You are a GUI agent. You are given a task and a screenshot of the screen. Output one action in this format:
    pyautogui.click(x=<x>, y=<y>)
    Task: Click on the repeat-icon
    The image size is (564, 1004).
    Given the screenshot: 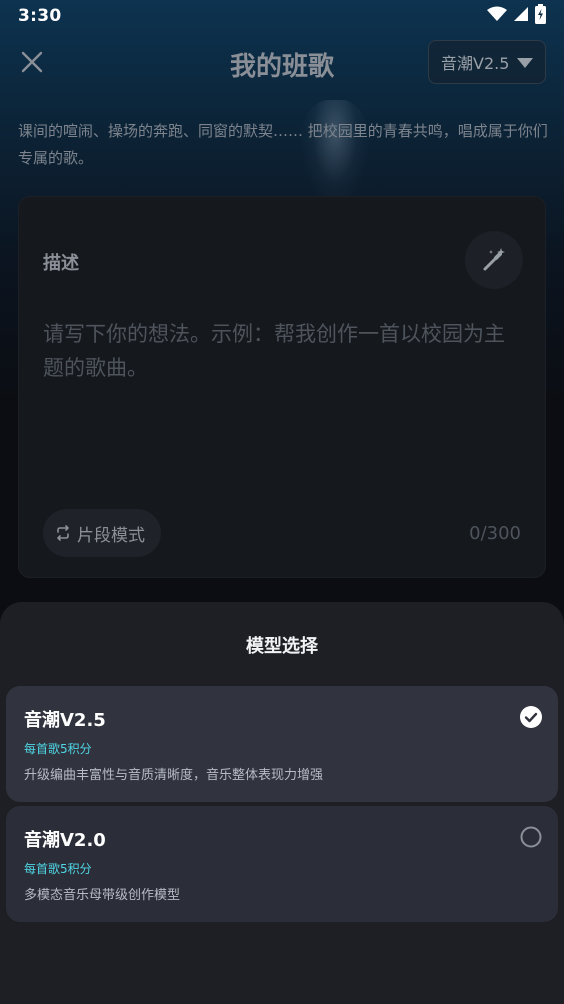 What is the action you would take?
    pyautogui.click(x=63, y=533)
    